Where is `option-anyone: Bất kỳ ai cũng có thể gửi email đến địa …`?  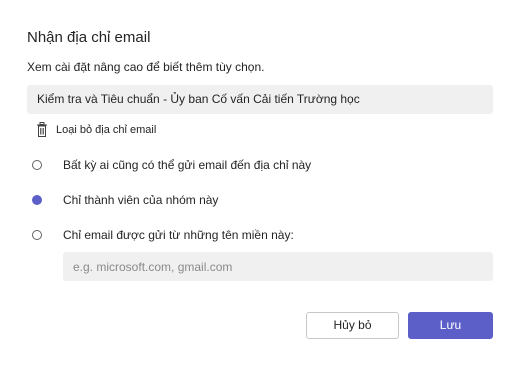
option-anyone: Bất kỳ ai cũng có thể gửi email đến địa … is located at coordinates (171, 165).